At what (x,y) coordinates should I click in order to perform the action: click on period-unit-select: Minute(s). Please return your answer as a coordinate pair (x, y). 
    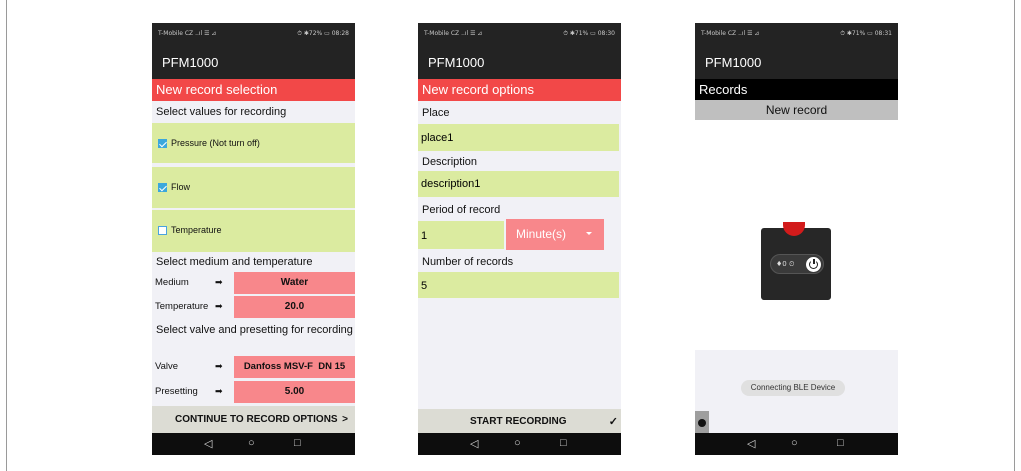
    Looking at the image, I should click on (555, 234).